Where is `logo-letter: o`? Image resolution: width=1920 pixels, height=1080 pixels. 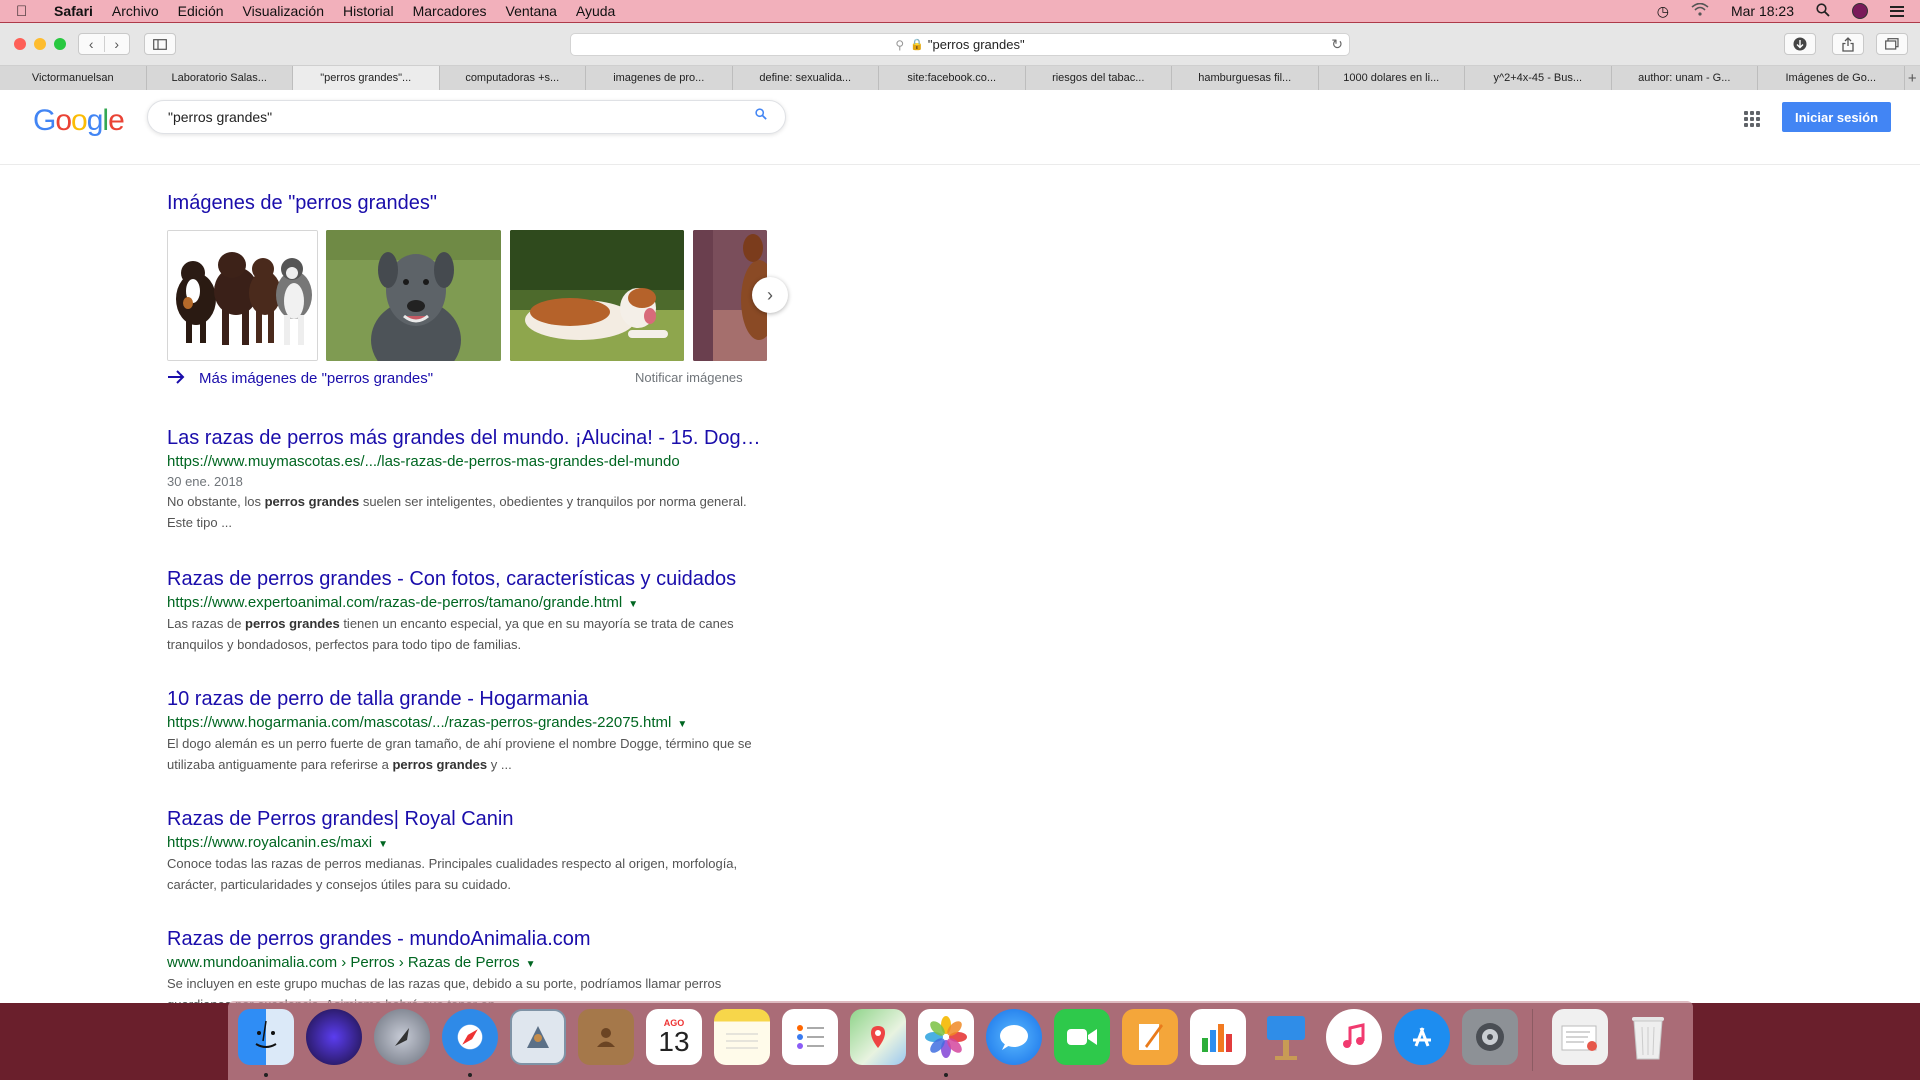 logo-letter: o is located at coordinates (79, 120).